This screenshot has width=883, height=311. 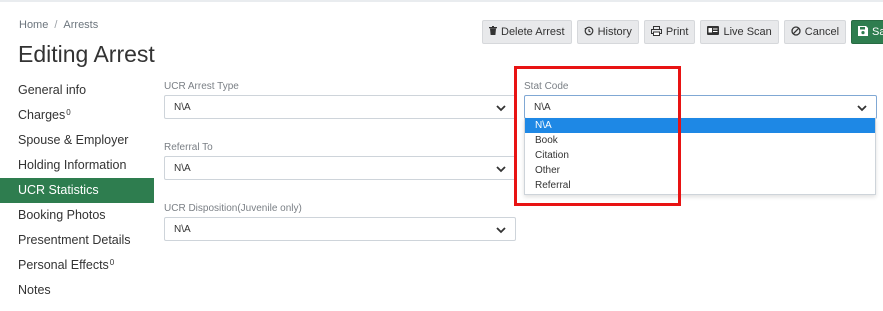 I want to click on sidebar-item-label: General info, so click(x=52, y=90).